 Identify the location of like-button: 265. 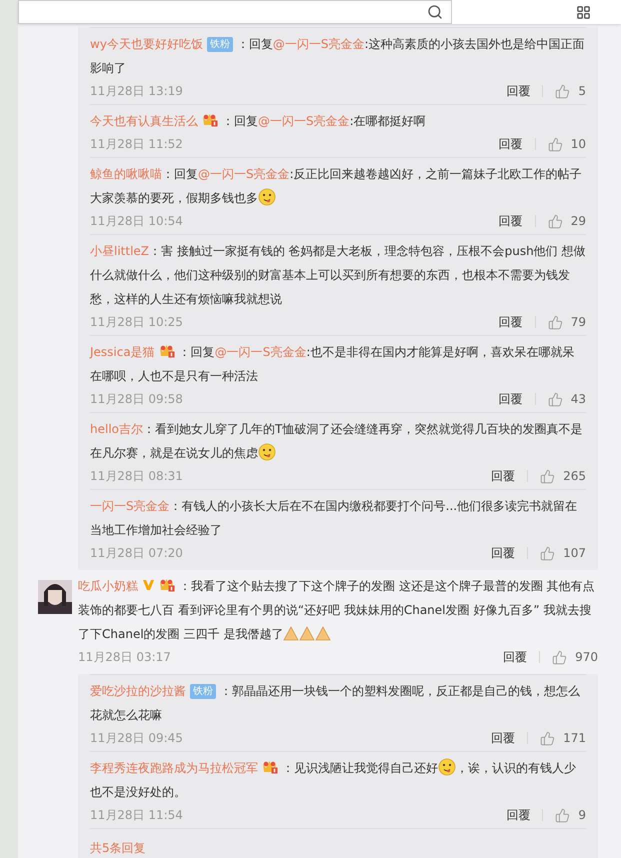
(563, 476).